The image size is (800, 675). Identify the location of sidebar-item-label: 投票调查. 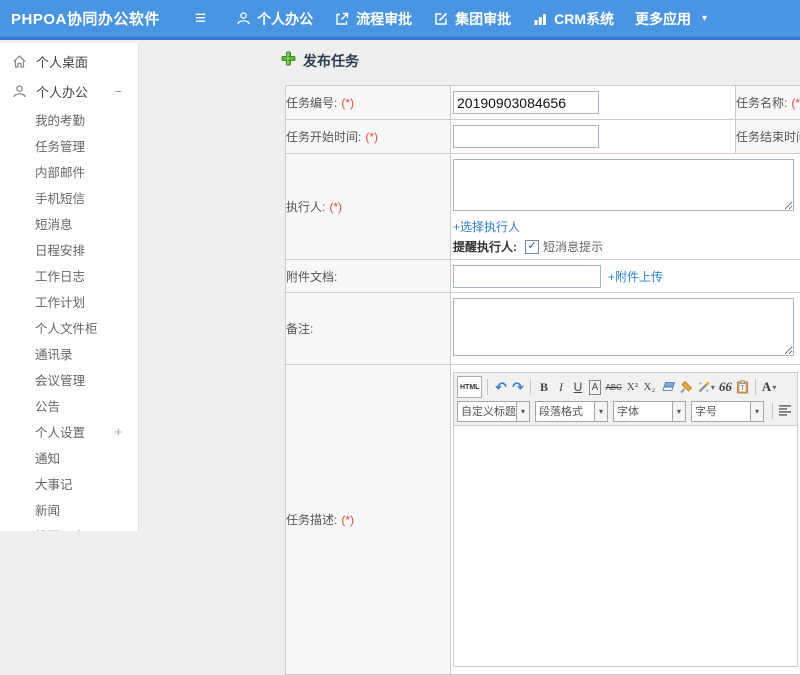
(60, 529).